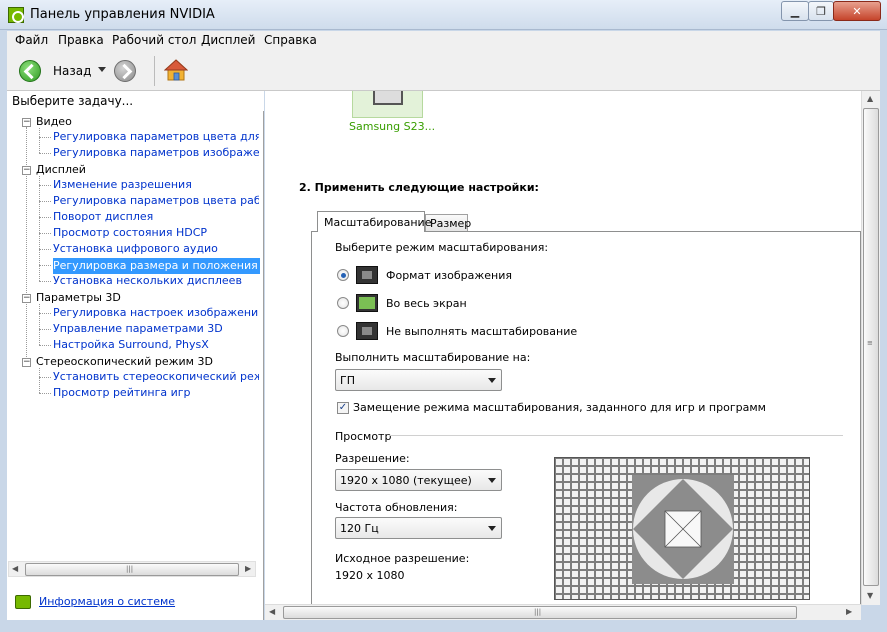 This screenshot has height=632, width=887. What do you see at coordinates (78, 297) in the screenshot?
I see `tree-category-3d-settings: Параметры 3D` at bounding box center [78, 297].